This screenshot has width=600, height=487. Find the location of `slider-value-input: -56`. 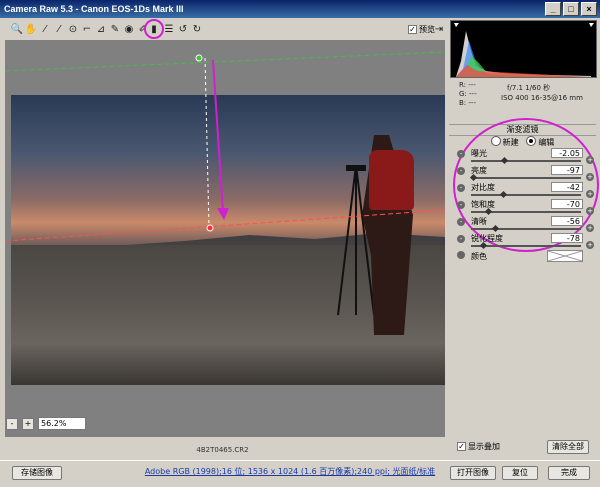

slider-value-input: -56 is located at coordinates (567, 221).